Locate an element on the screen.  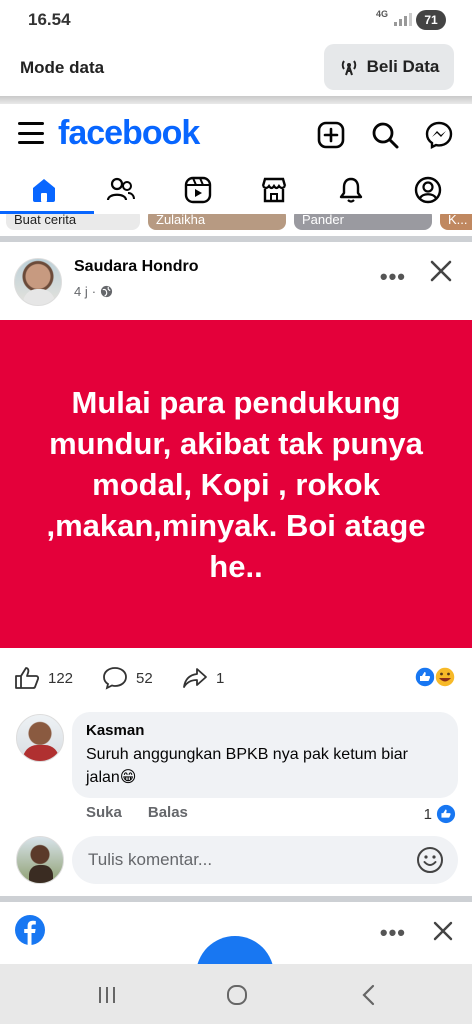
share-icon is located at coordinates (195, 678).